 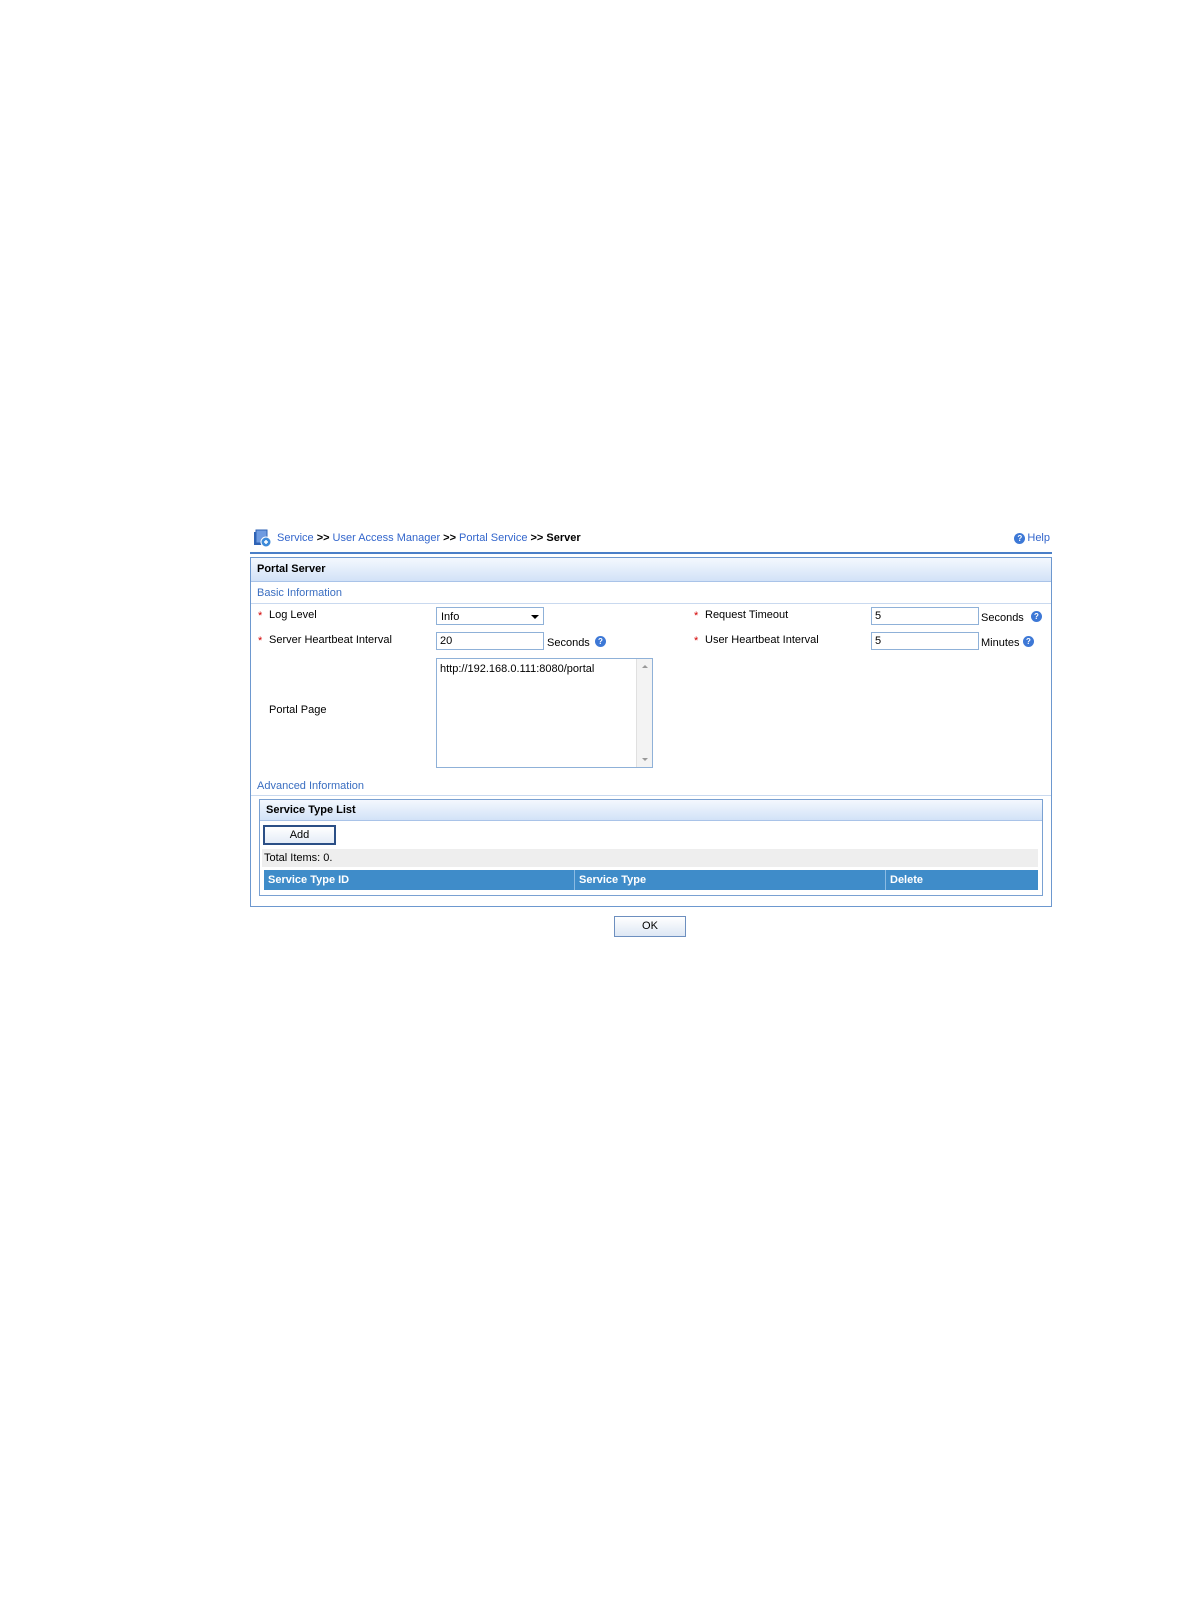 I want to click on column-header-service-type-id: Service Type ID, so click(x=419, y=880).